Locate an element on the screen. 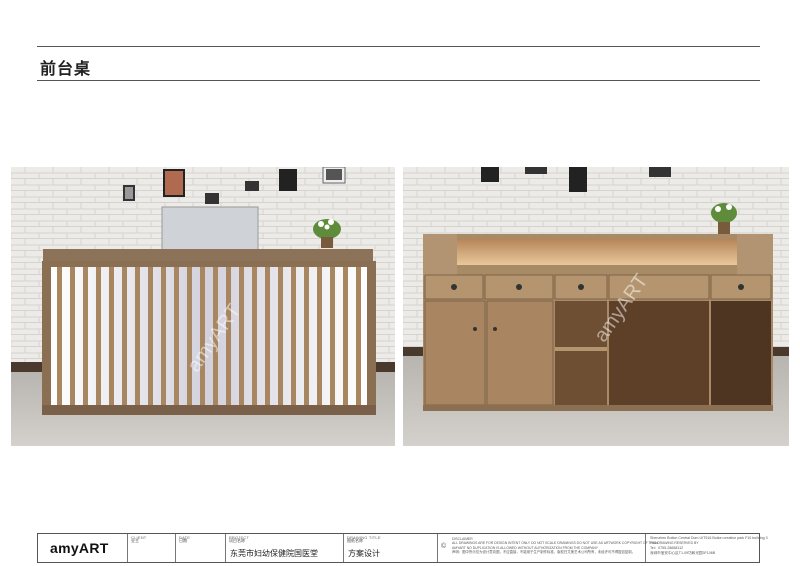 The height and width of the screenshot is (566, 800). drawer-row is located at coordinates (598, 287).